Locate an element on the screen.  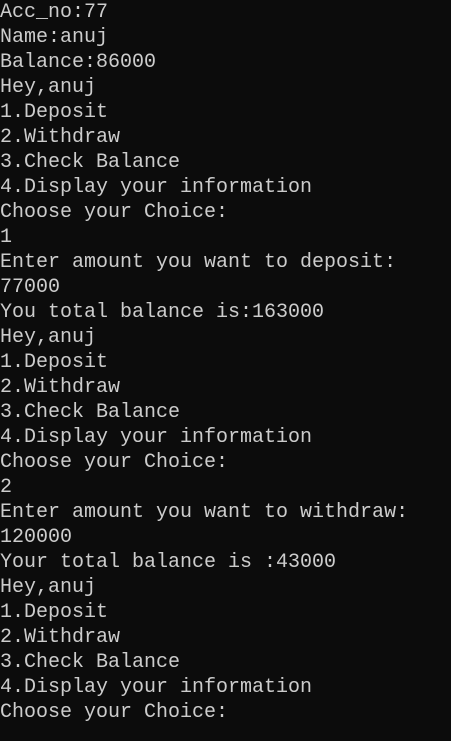
console-line: 1 is located at coordinates (6, 237).